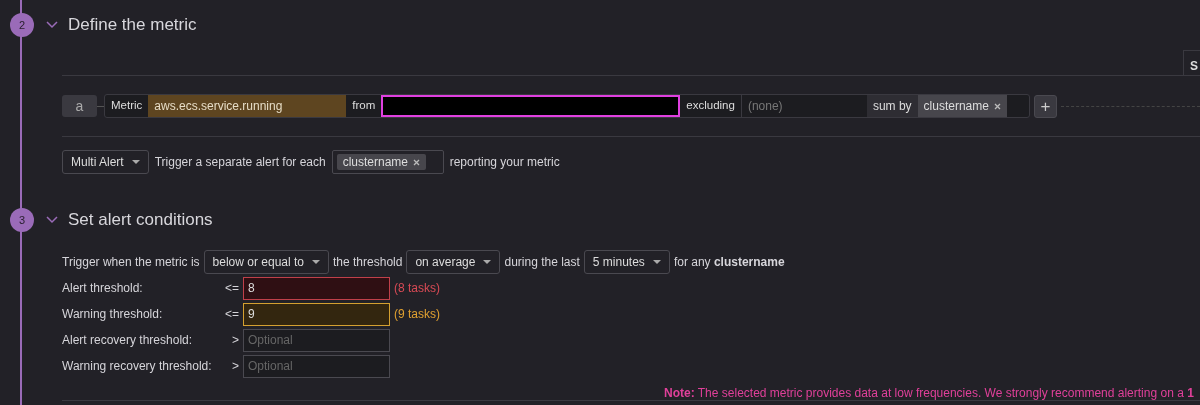 The width and height of the screenshot is (1200, 405). Describe the element at coordinates (453, 262) in the screenshot. I see `dropdown: on average` at that location.